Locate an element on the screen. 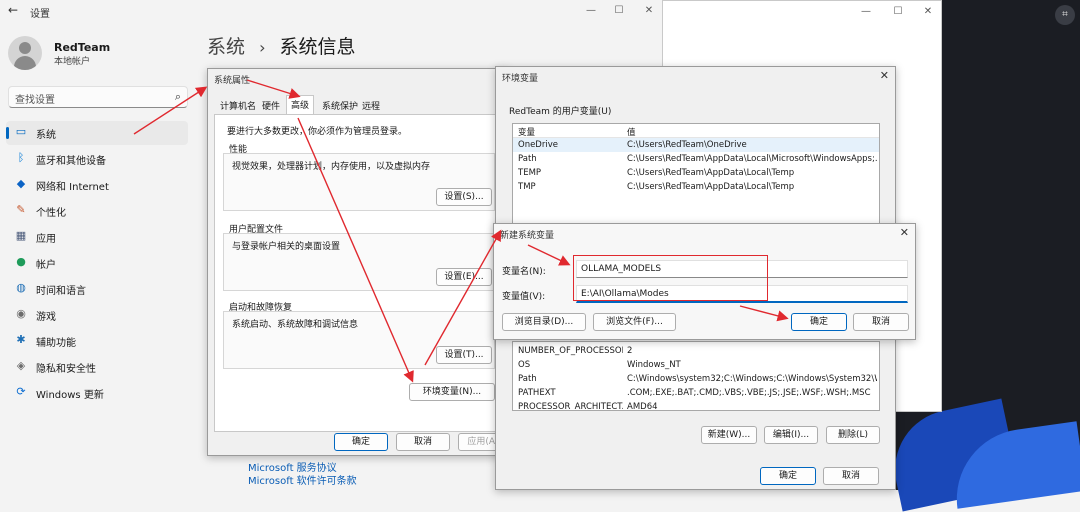 The image size is (1080, 512). table-row: NUMBER_OF_PROCESSORS 2 is located at coordinates (696, 351).